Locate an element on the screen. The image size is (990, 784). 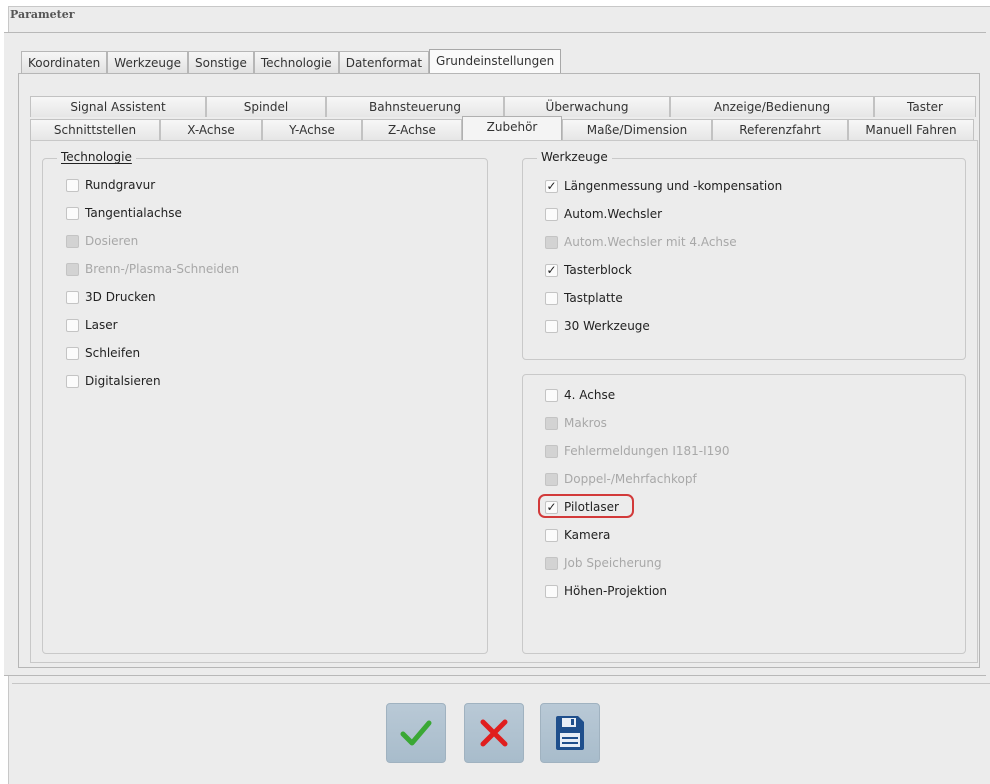
sub-tab-zubehoer: Zubehör is located at coordinates (512, 128).